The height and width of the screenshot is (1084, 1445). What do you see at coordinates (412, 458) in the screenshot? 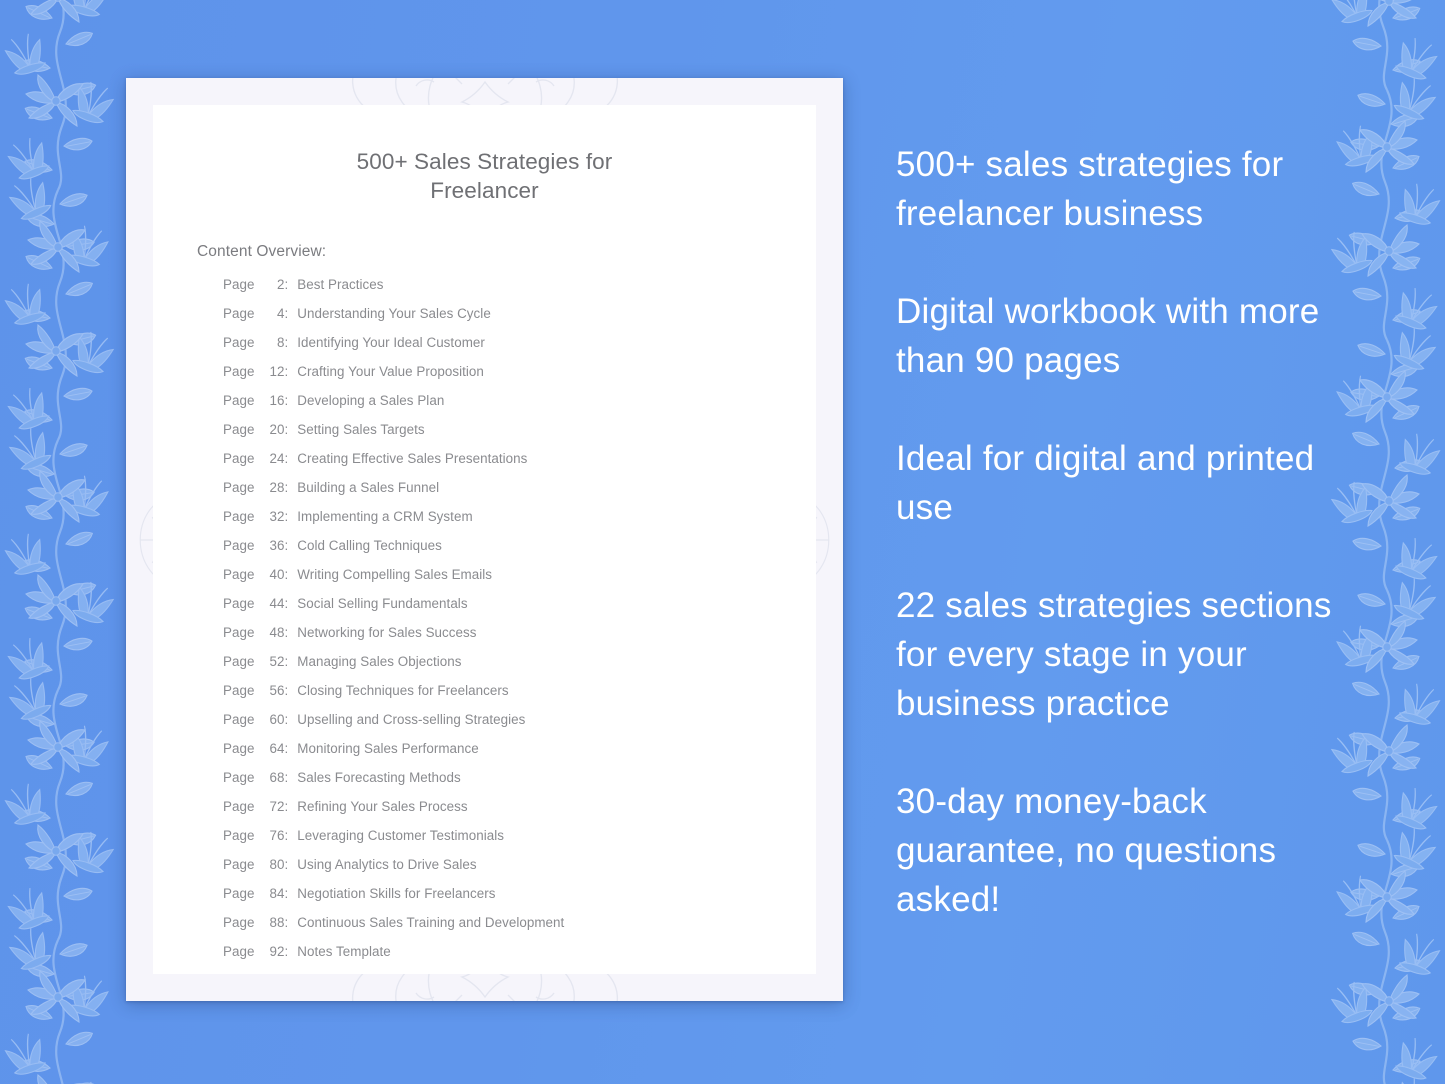
I see `toc-entry-title: Creating Effective Sales Presentations` at bounding box center [412, 458].